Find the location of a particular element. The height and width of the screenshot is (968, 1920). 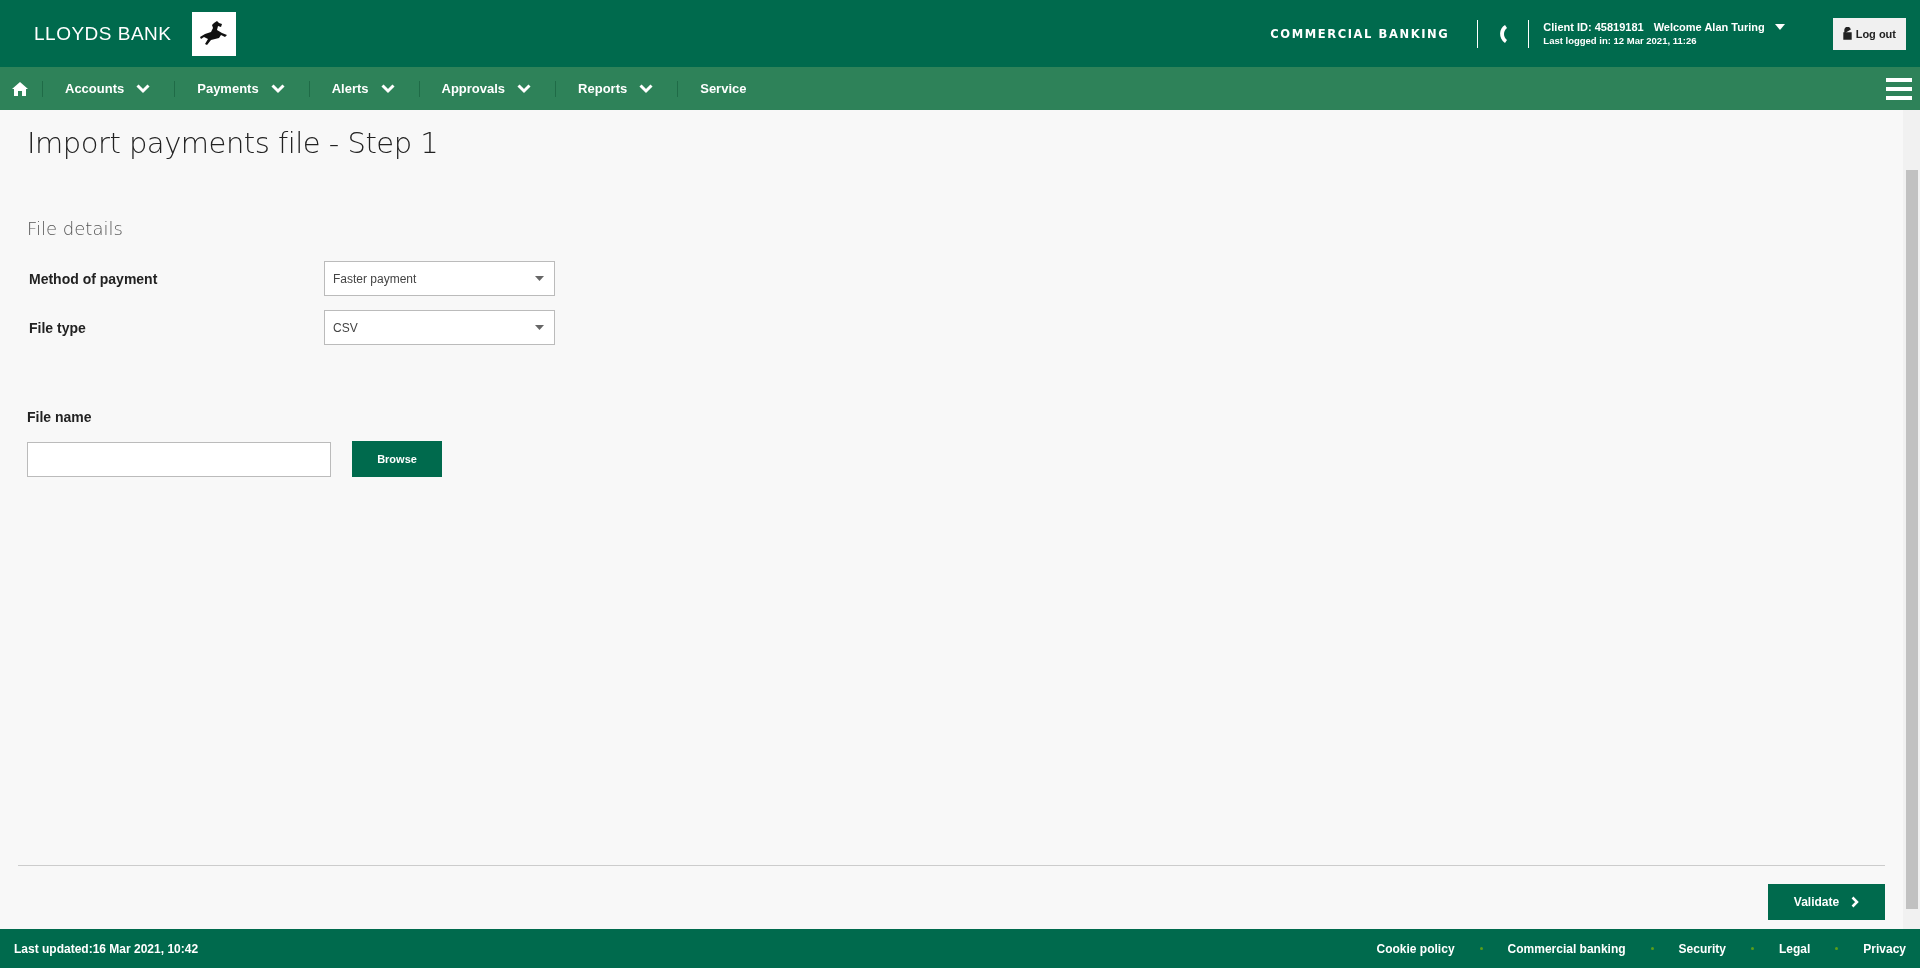

last-updated: Last updated:16 Mar 2021, 10:42 is located at coordinates (106, 948).